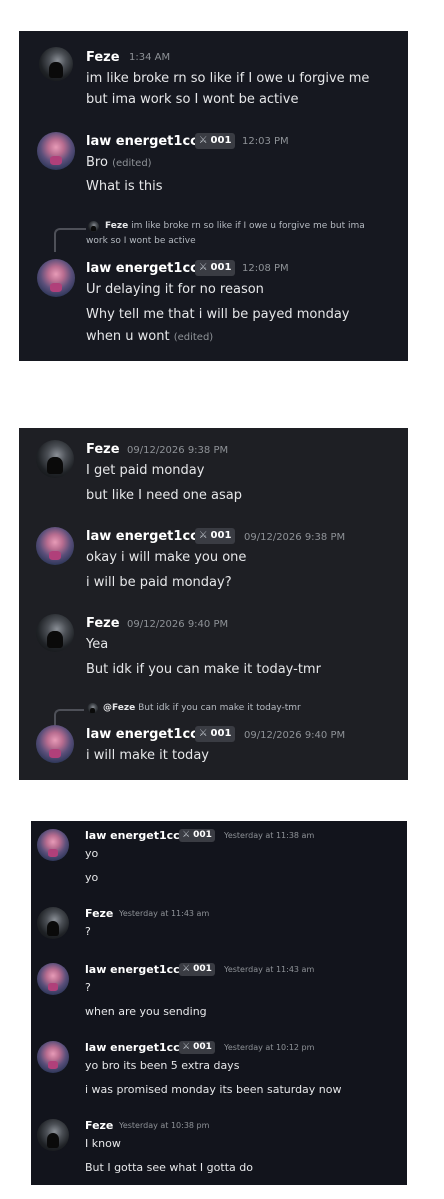  Describe the element at coordinates (175, 289) in the screenshot. I see `message-text: Ur delaying it for no reason` at that location.